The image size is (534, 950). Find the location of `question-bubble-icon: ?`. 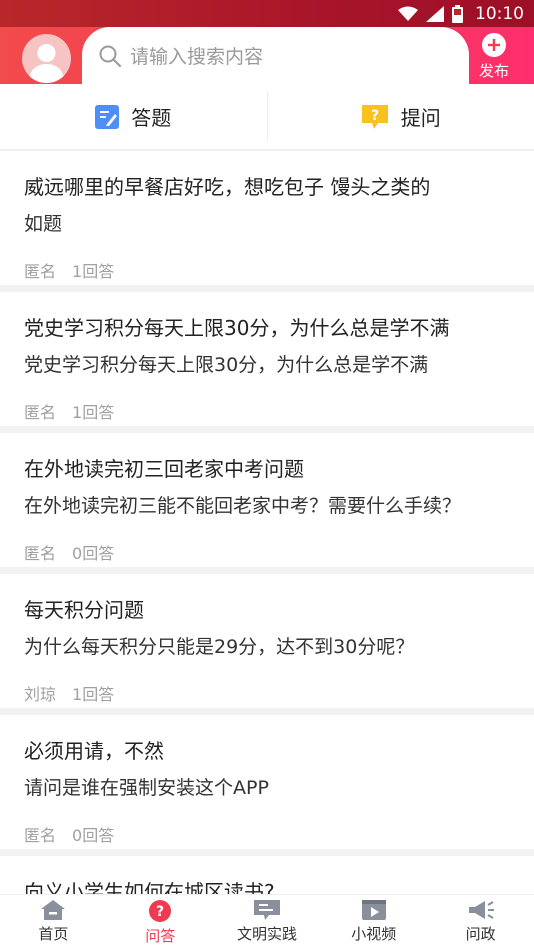

question-bubble-icon: ? is located at coordinates (374, 116).